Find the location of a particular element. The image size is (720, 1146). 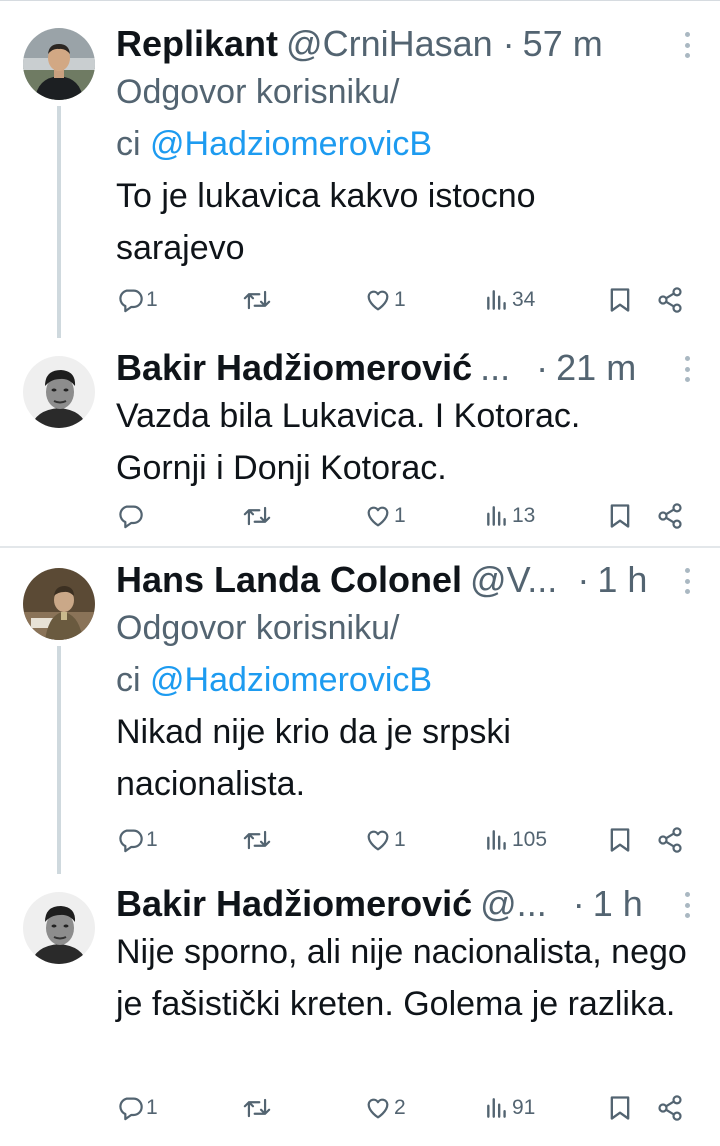

like-button: 2 is located at coordinates (385, 1108).